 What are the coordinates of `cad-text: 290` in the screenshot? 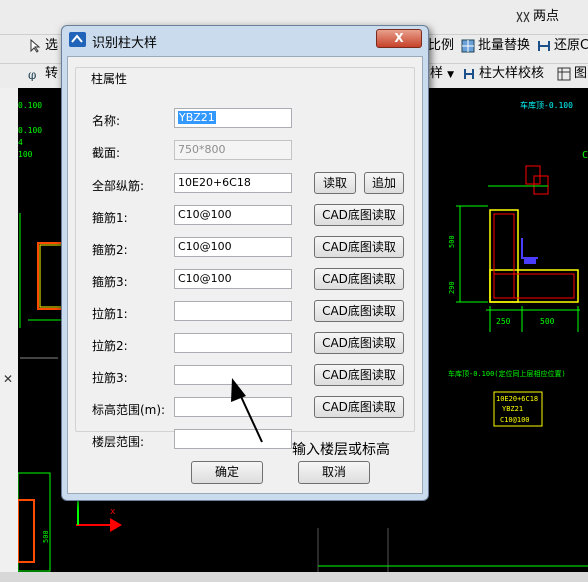 It's located at (452, 287).